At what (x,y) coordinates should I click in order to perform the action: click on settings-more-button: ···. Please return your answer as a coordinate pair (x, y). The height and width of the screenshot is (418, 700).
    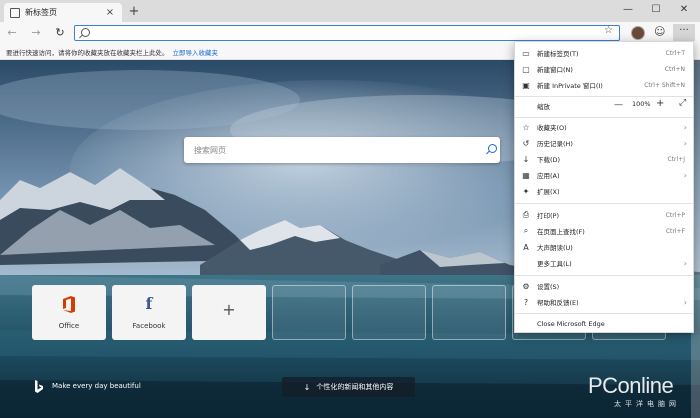
    Looking at the image, I should click on (684, 32).